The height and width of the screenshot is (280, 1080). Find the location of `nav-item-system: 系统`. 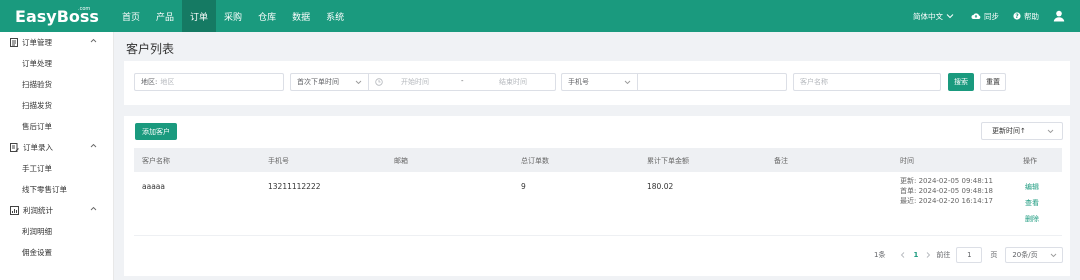

nav-item-system: 系统 is located at coordinates (335, 16).